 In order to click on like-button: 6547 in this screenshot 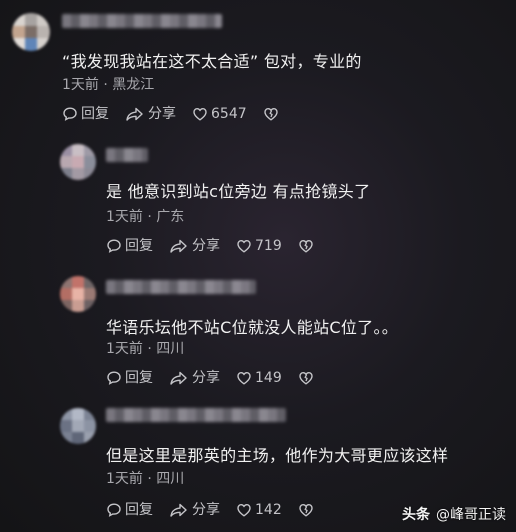, I will do `click(219, 114)`.